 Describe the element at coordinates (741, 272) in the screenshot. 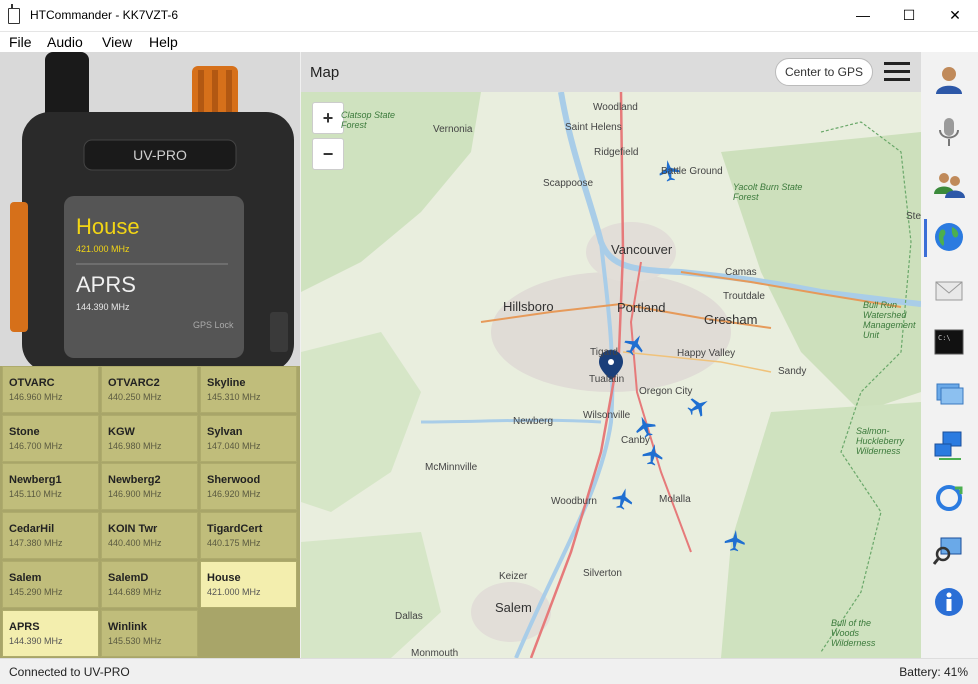

I see `map-label: Camas` at that location.